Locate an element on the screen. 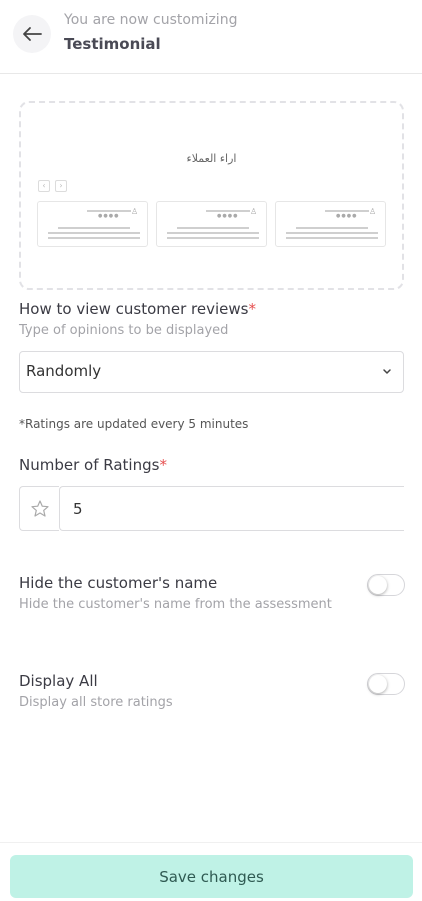 This screenshot has height=901, width=422. star-outline-icon is located at coordinates (39, 508).